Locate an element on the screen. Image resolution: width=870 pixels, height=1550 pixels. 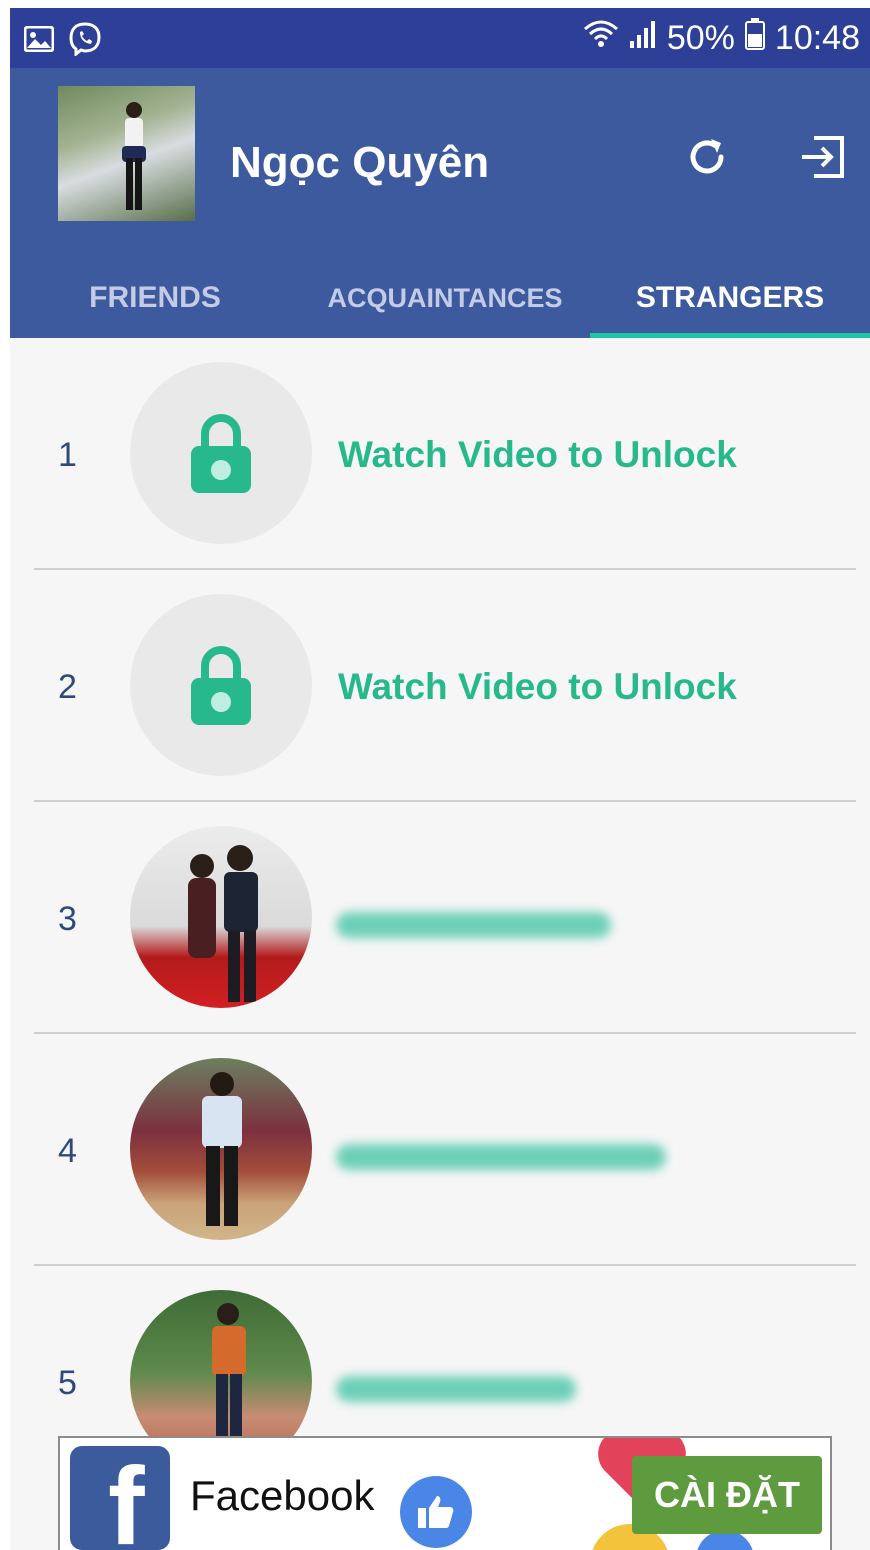
viber-icon is located at coordinates (85, 41).